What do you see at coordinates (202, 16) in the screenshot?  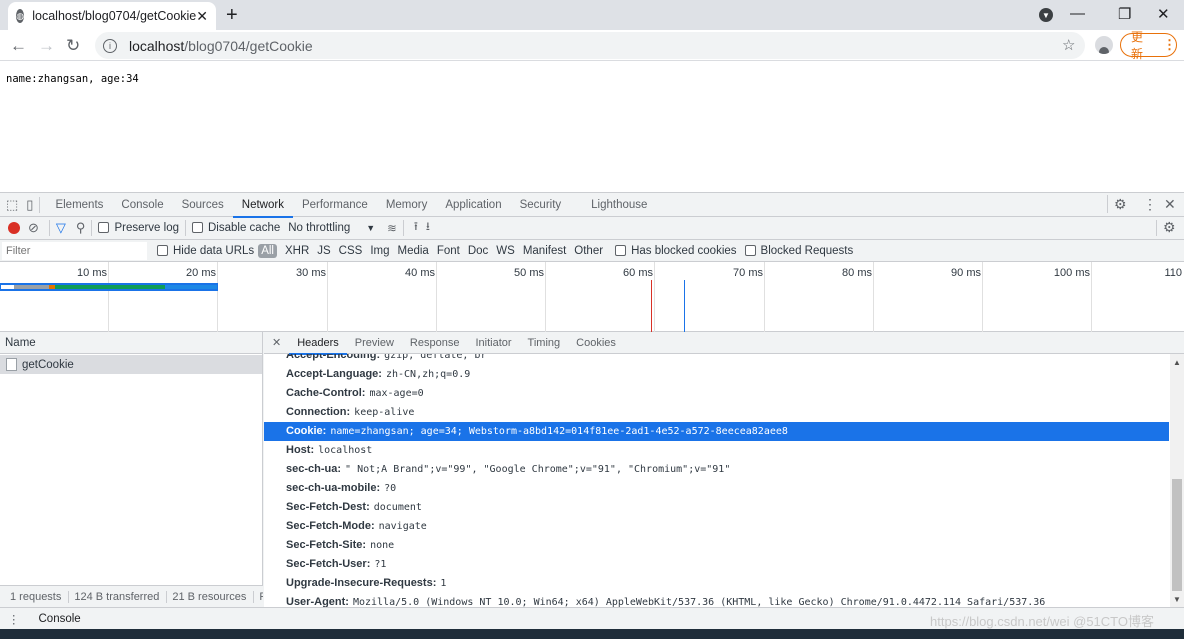 I see `close-tab-icon: ✕` at bounding box center [202, 16].